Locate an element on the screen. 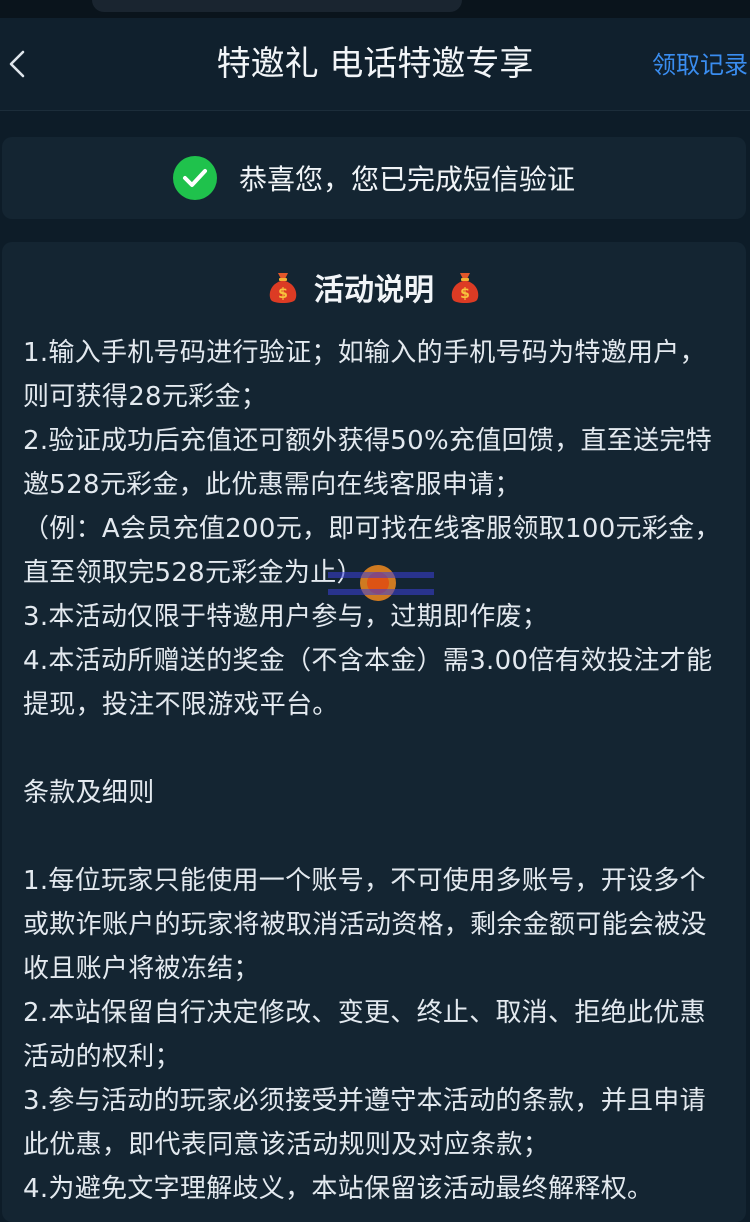  section-title: 活动说明 is located at coordinates (374, 290).